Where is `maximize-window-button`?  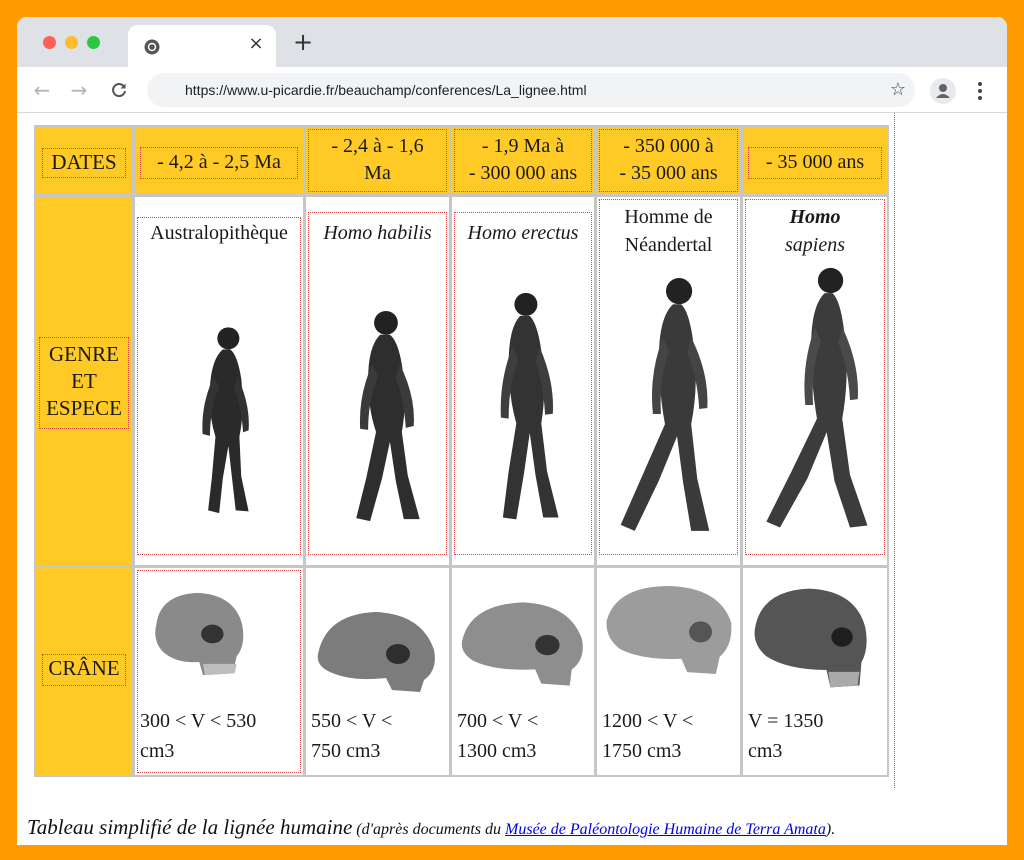
maximize-window-button is located at coordinates (93, 42).